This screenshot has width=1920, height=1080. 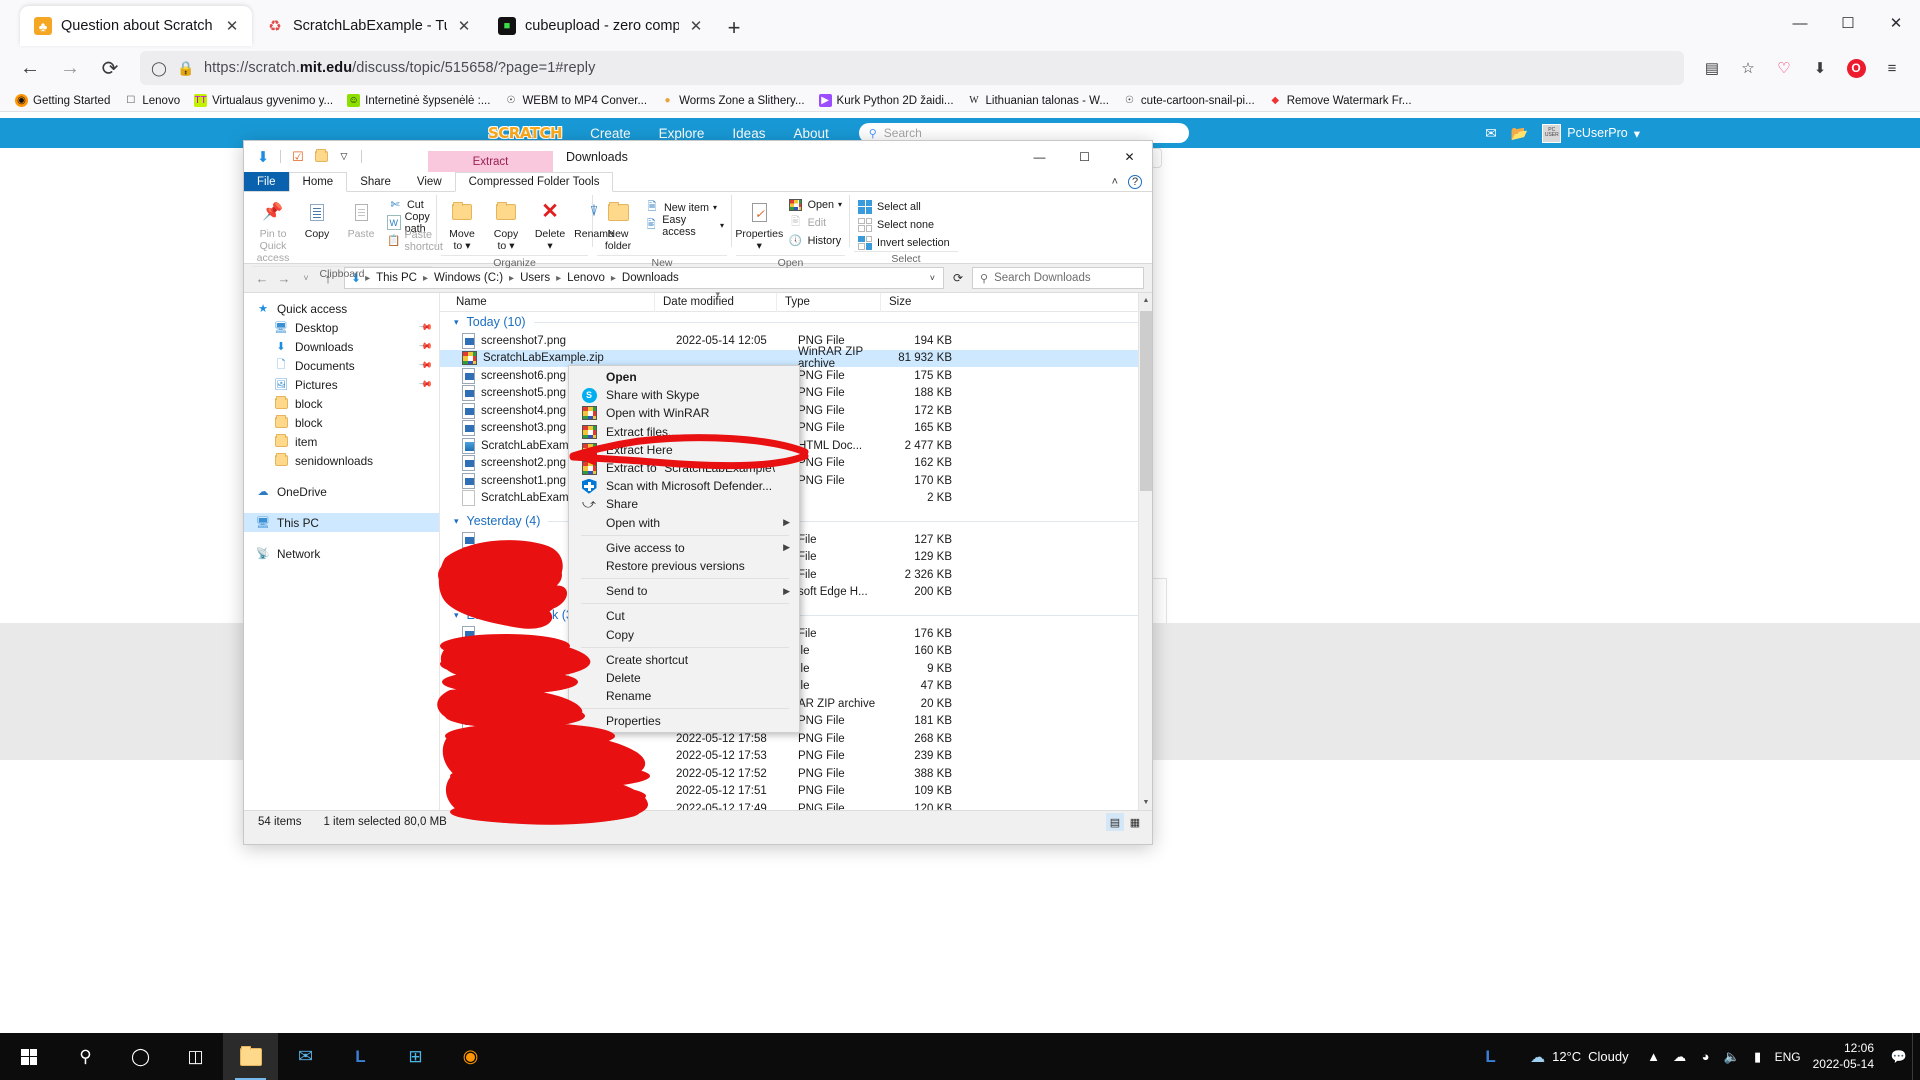 What do you see at coordinates (586, 278) in the screenshot?
I see `breadcrumb-lenovo: Lenovo` at bounding box center [586, 278].